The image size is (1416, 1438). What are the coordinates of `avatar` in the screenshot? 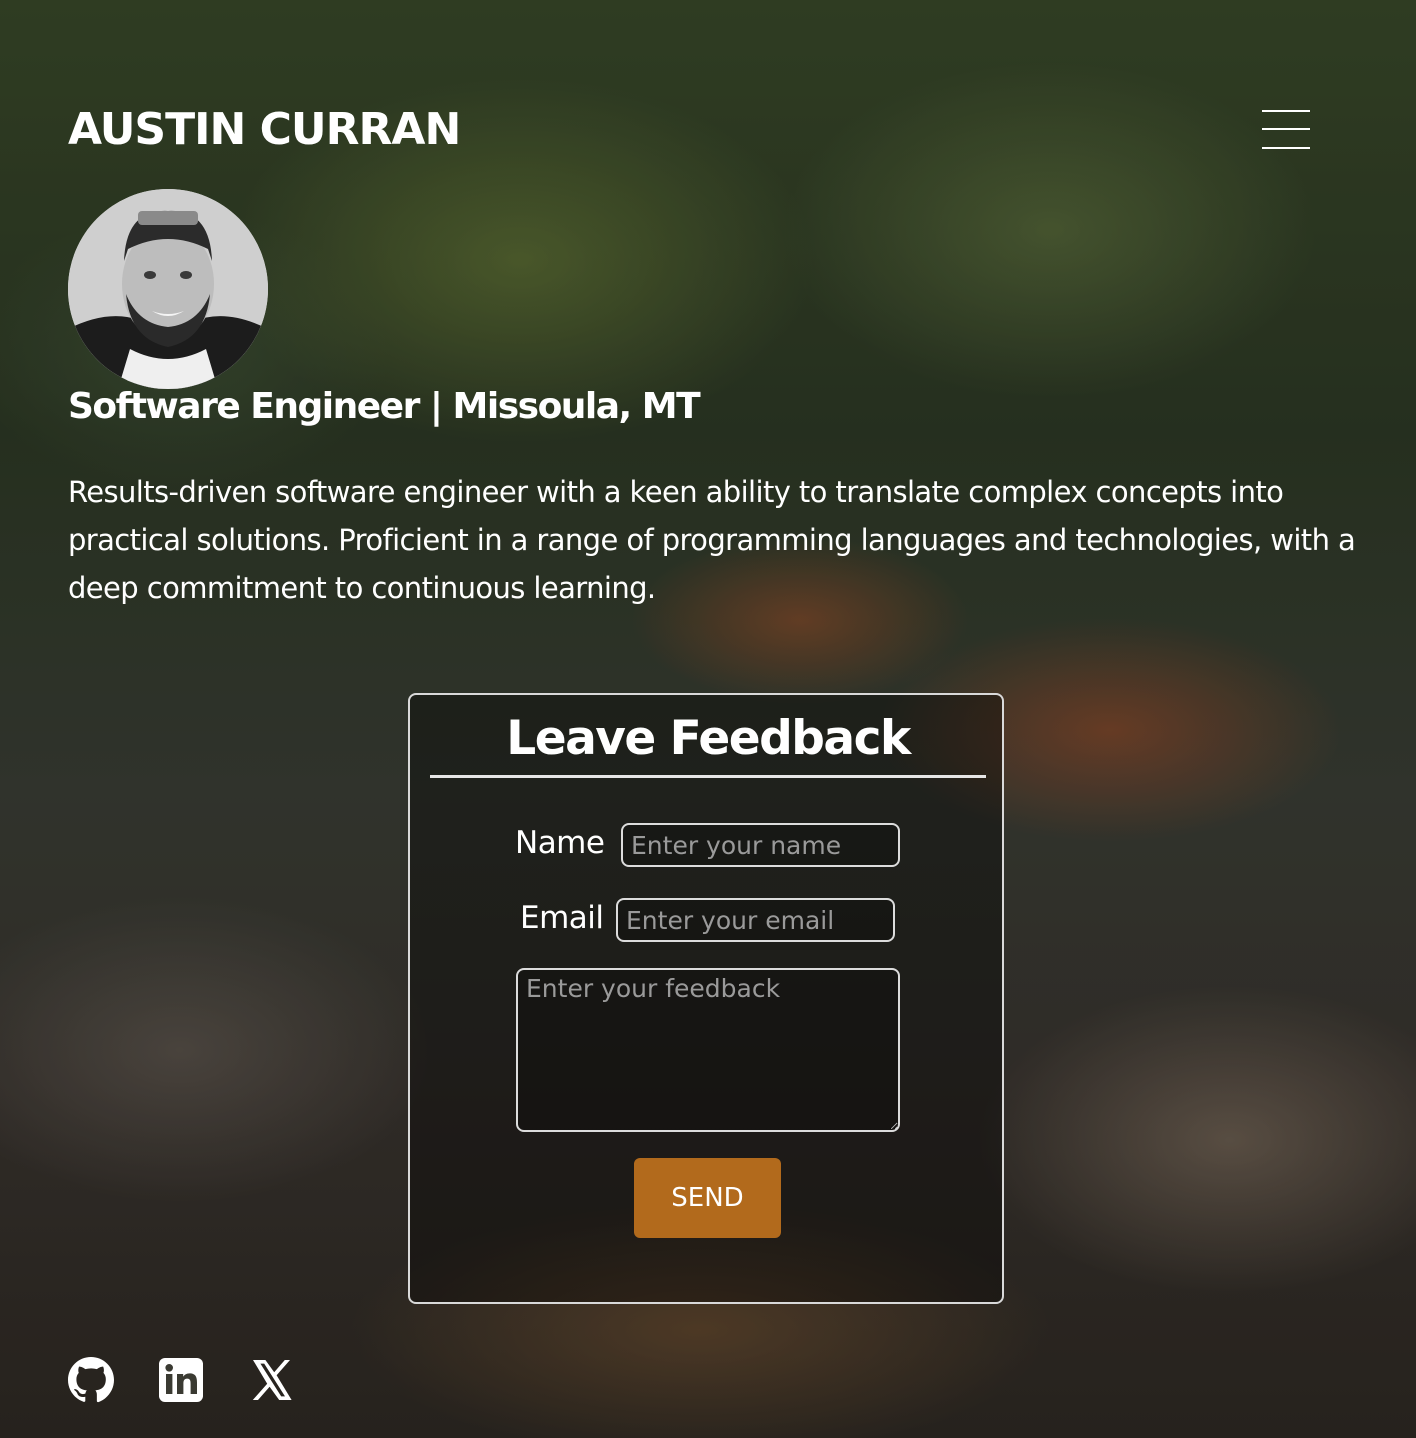 It's located at (168, 289).